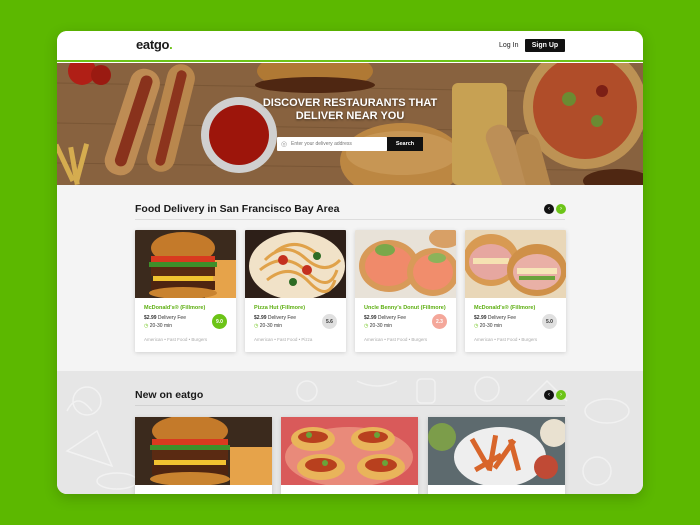 The height and width of the screenshot is (525, 700). Describe the element at coordinates (508, 45) in the screenshot. I see `login-link: Log In` at that location.